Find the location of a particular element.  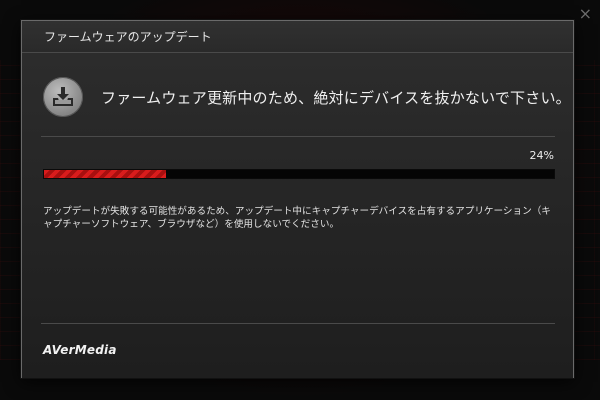

dialog-heading: ファームウェア更新中のため、絶対にデバイスを抜かないで下さい。 is located at coordinates (336, 97).